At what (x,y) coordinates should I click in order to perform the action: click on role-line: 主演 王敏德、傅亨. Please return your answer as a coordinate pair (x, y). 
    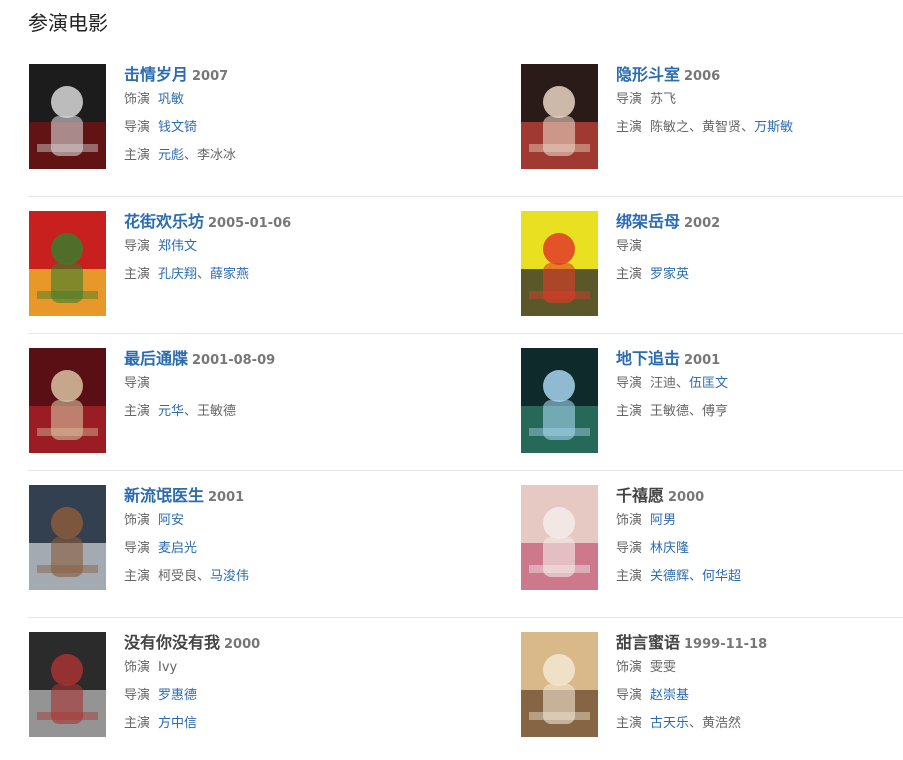
    Looking at the image, I should click on (759, 412).